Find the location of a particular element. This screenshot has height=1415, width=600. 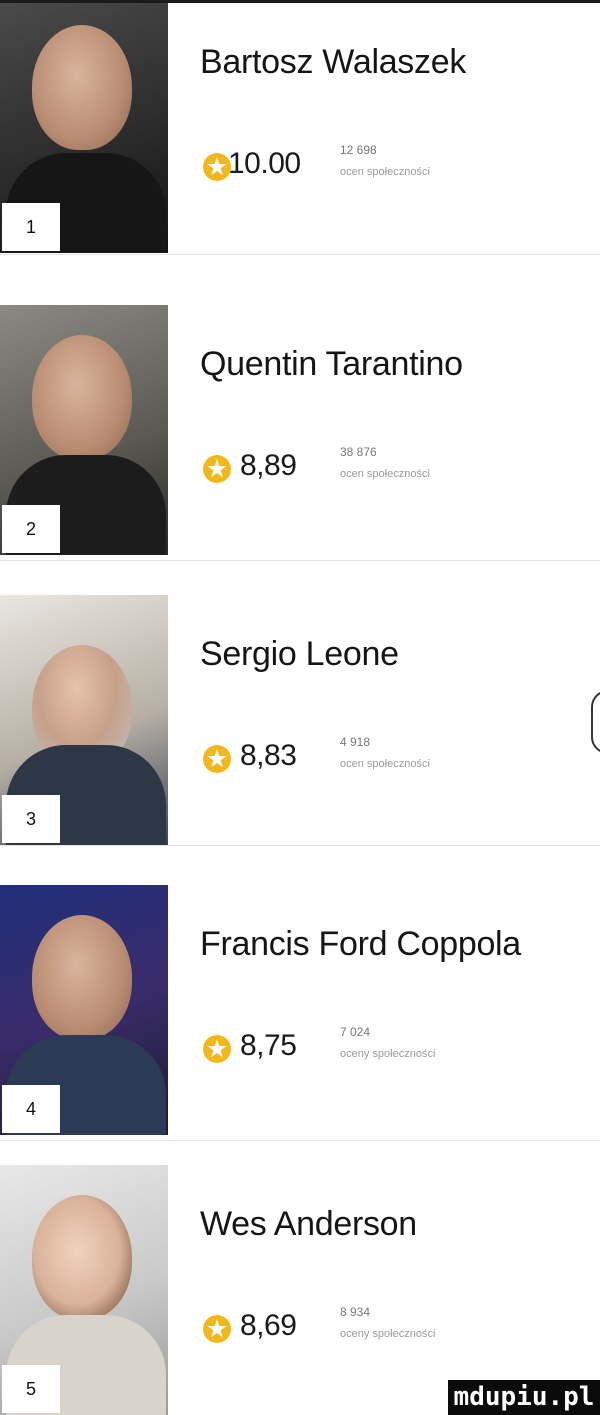

person-photo: 4 is located at coordinates (84, 1010).